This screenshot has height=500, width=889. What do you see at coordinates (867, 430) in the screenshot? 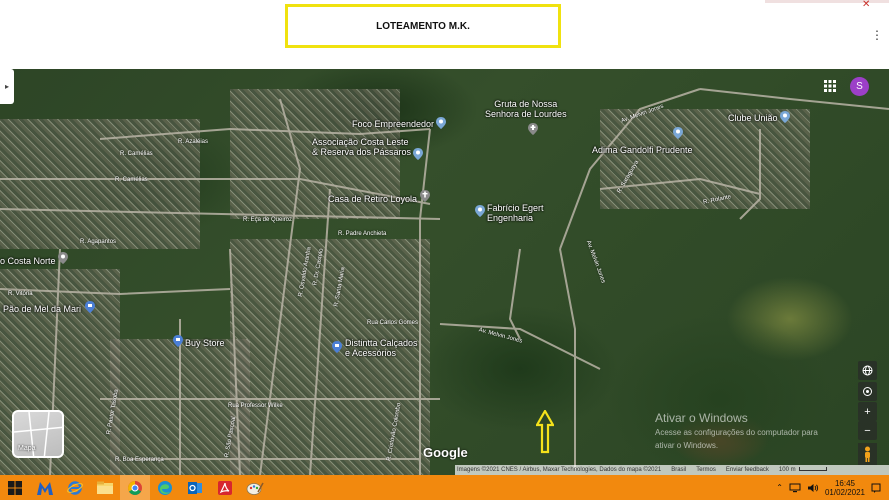
I see `zoom-out-button: −` at bounding box center [867, 430].